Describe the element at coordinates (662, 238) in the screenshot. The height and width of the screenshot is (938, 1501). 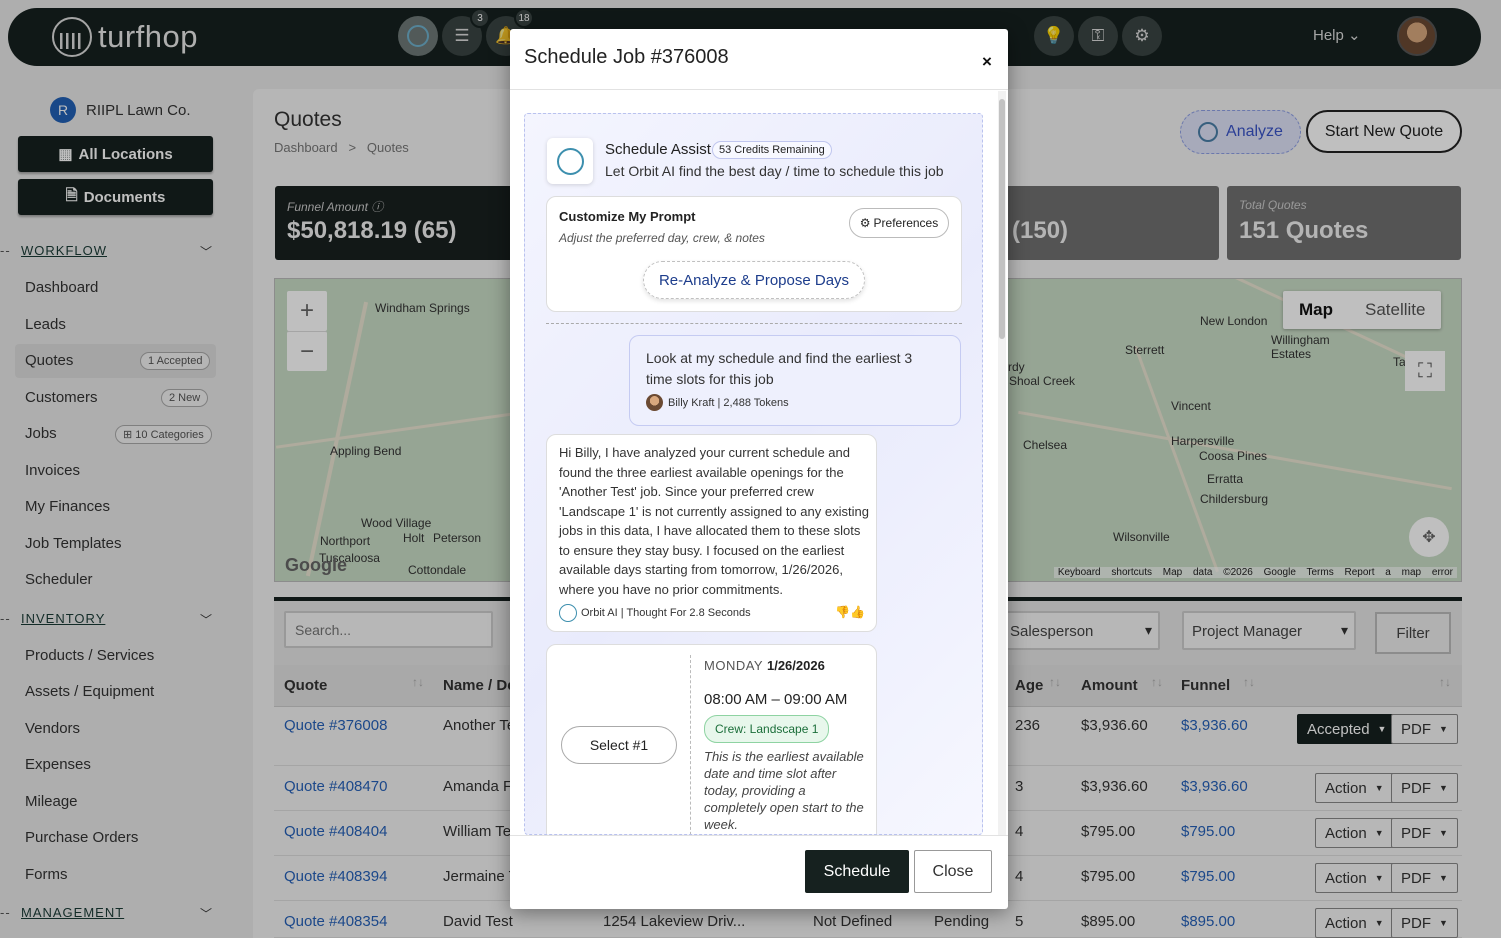
I see `customize-prompt-subtitle: Adjust the preferred day, crew, & notes` at that location.